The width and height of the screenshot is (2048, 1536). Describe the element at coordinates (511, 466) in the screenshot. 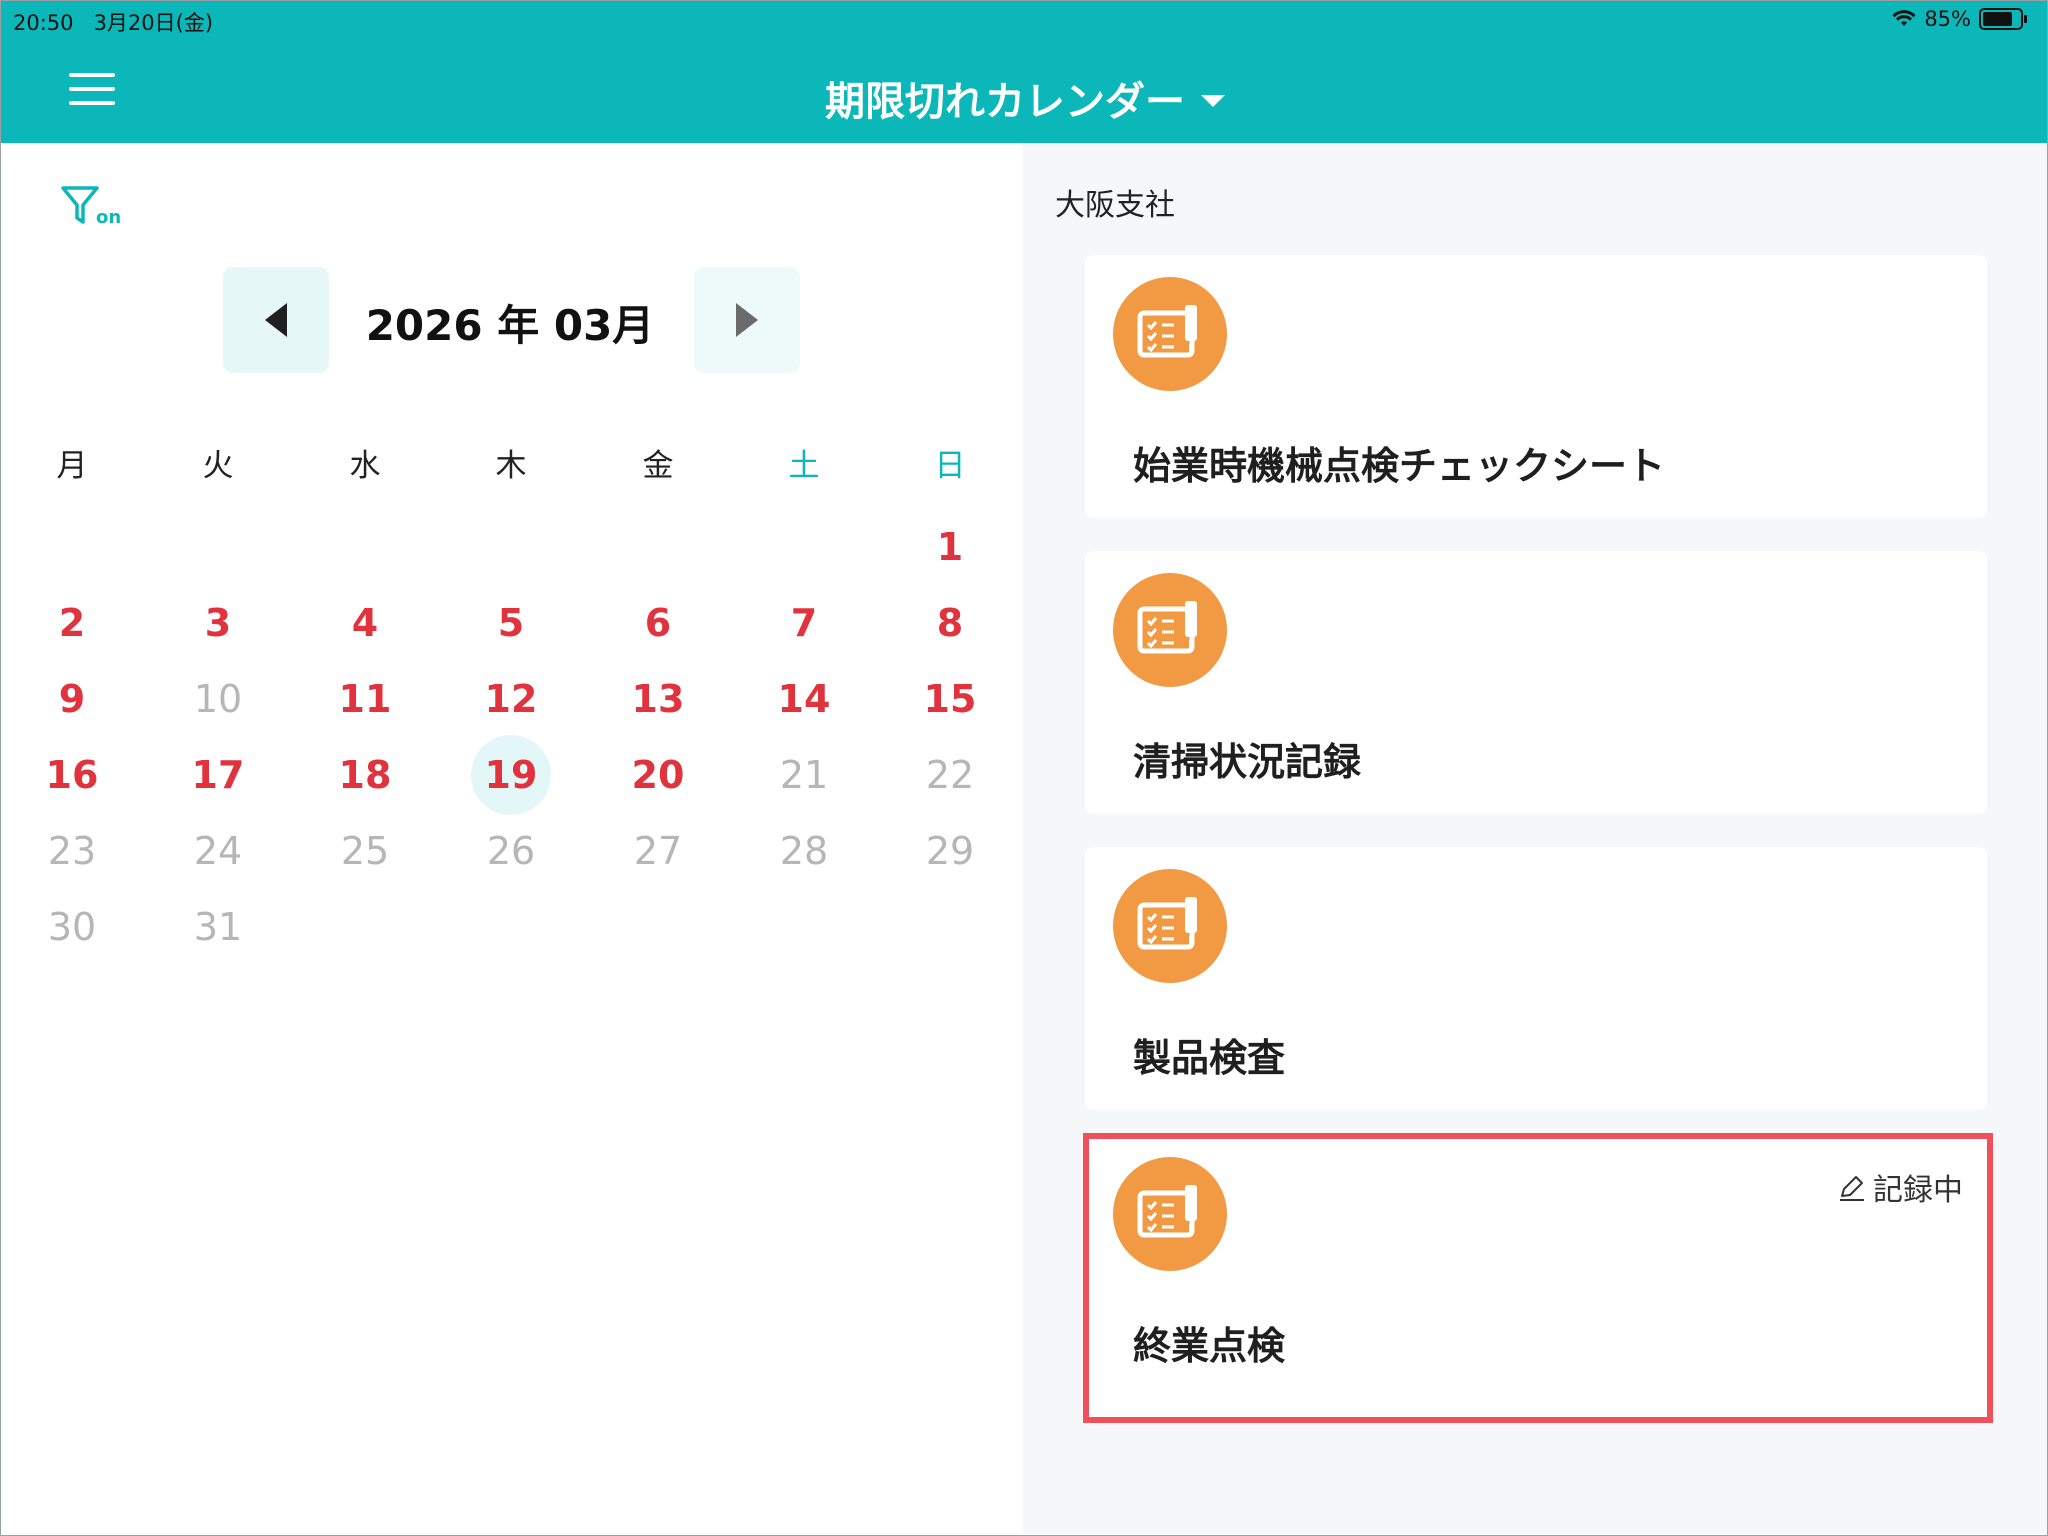

I see `weekday-header: 木` at that location.